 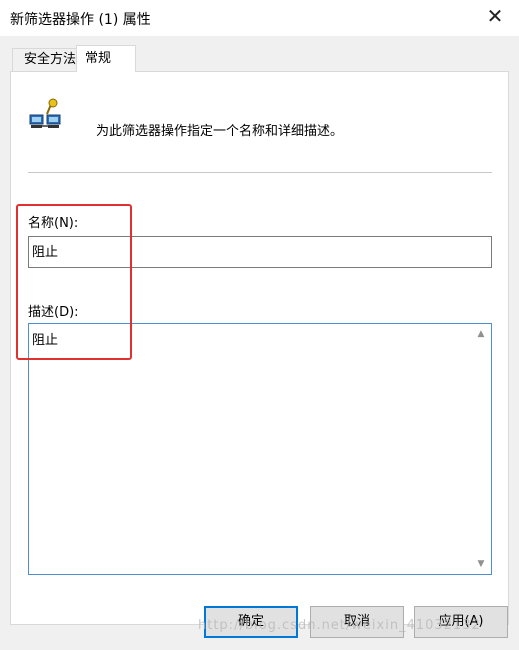 I want to click on network-computers-key-icon, so click(x=45, y=113).